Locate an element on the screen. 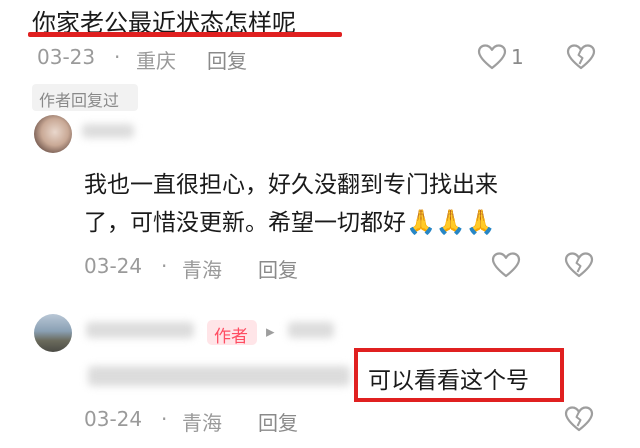  author-badge: 作者 is located at coordinates (232, 333).